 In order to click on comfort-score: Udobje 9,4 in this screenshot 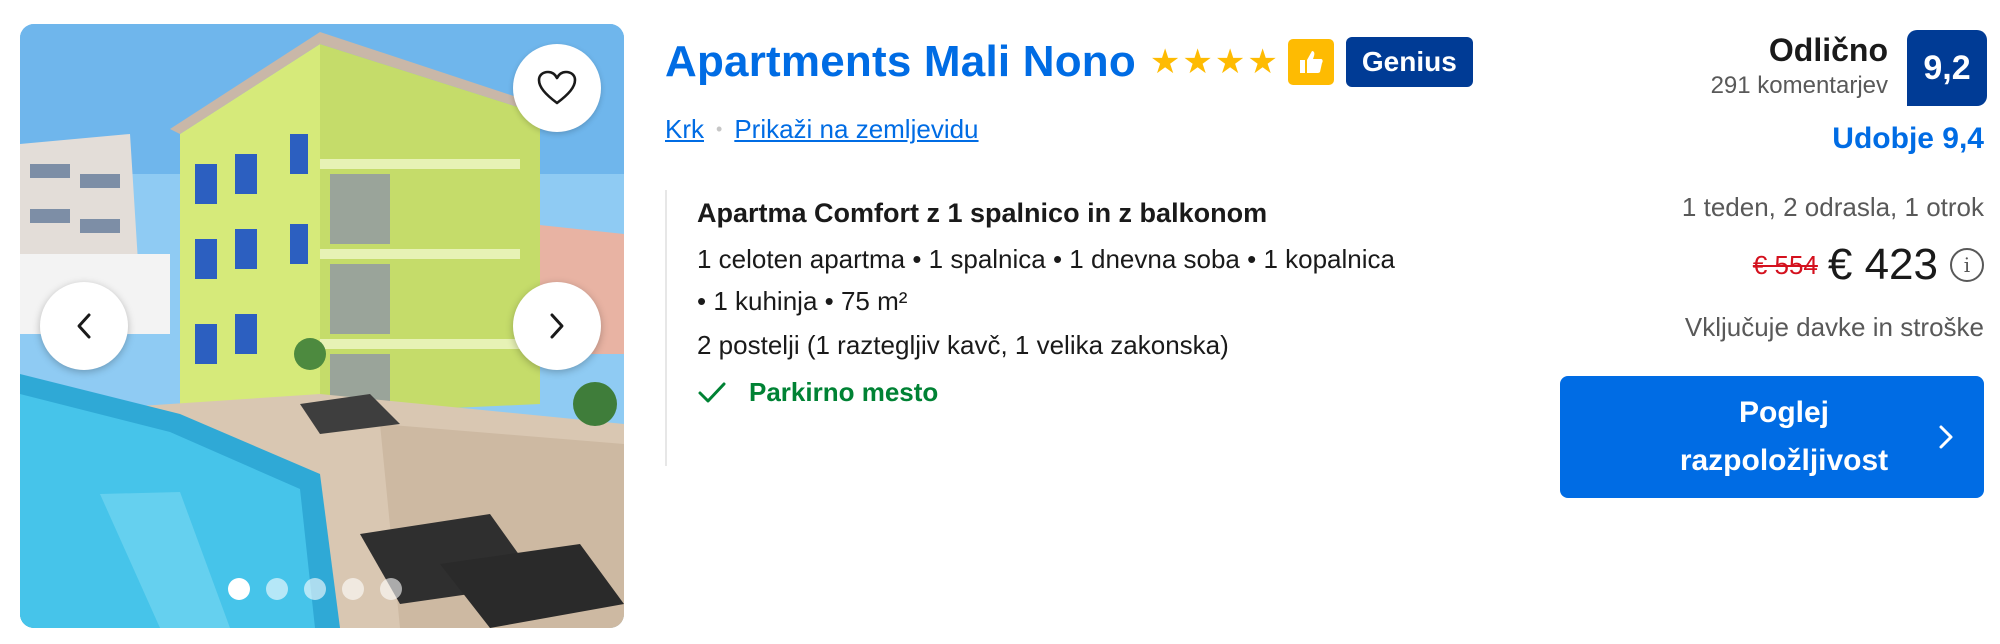, I will do `click(1908, 138)`.